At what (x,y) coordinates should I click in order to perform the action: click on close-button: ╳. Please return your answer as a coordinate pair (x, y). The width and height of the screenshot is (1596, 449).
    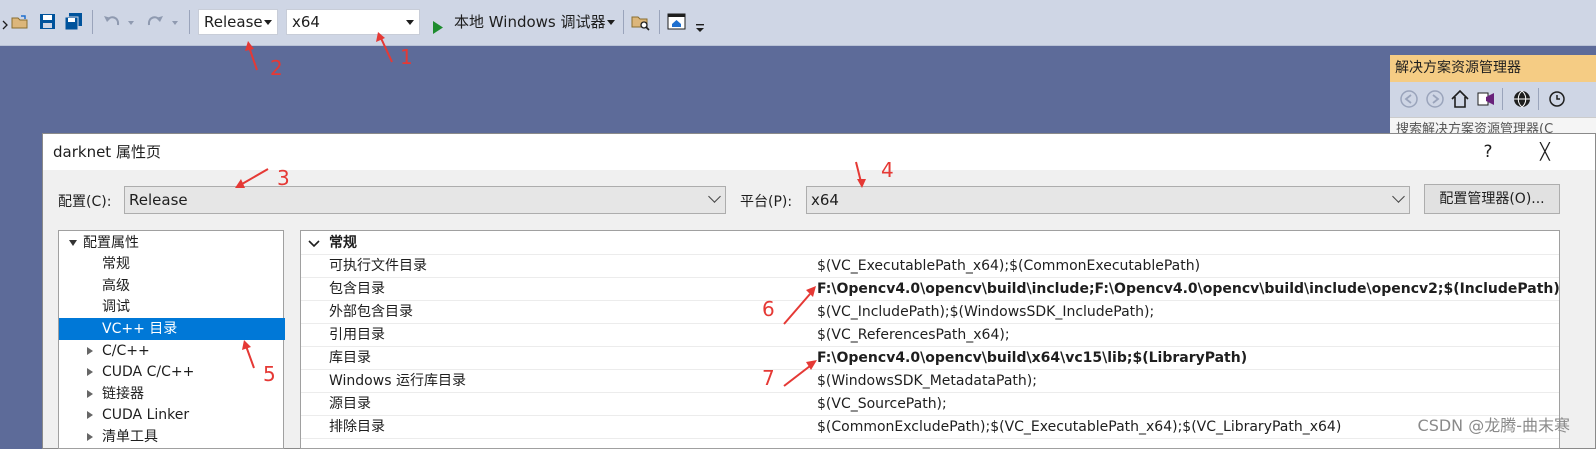
    Looking at the image, I should click on (1545, 152).